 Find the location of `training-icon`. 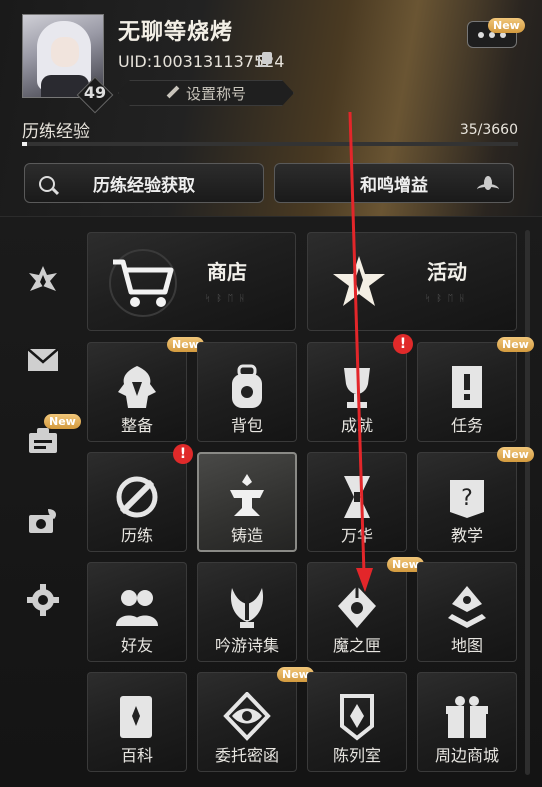

training-icon is located at coordinates (137, 497).